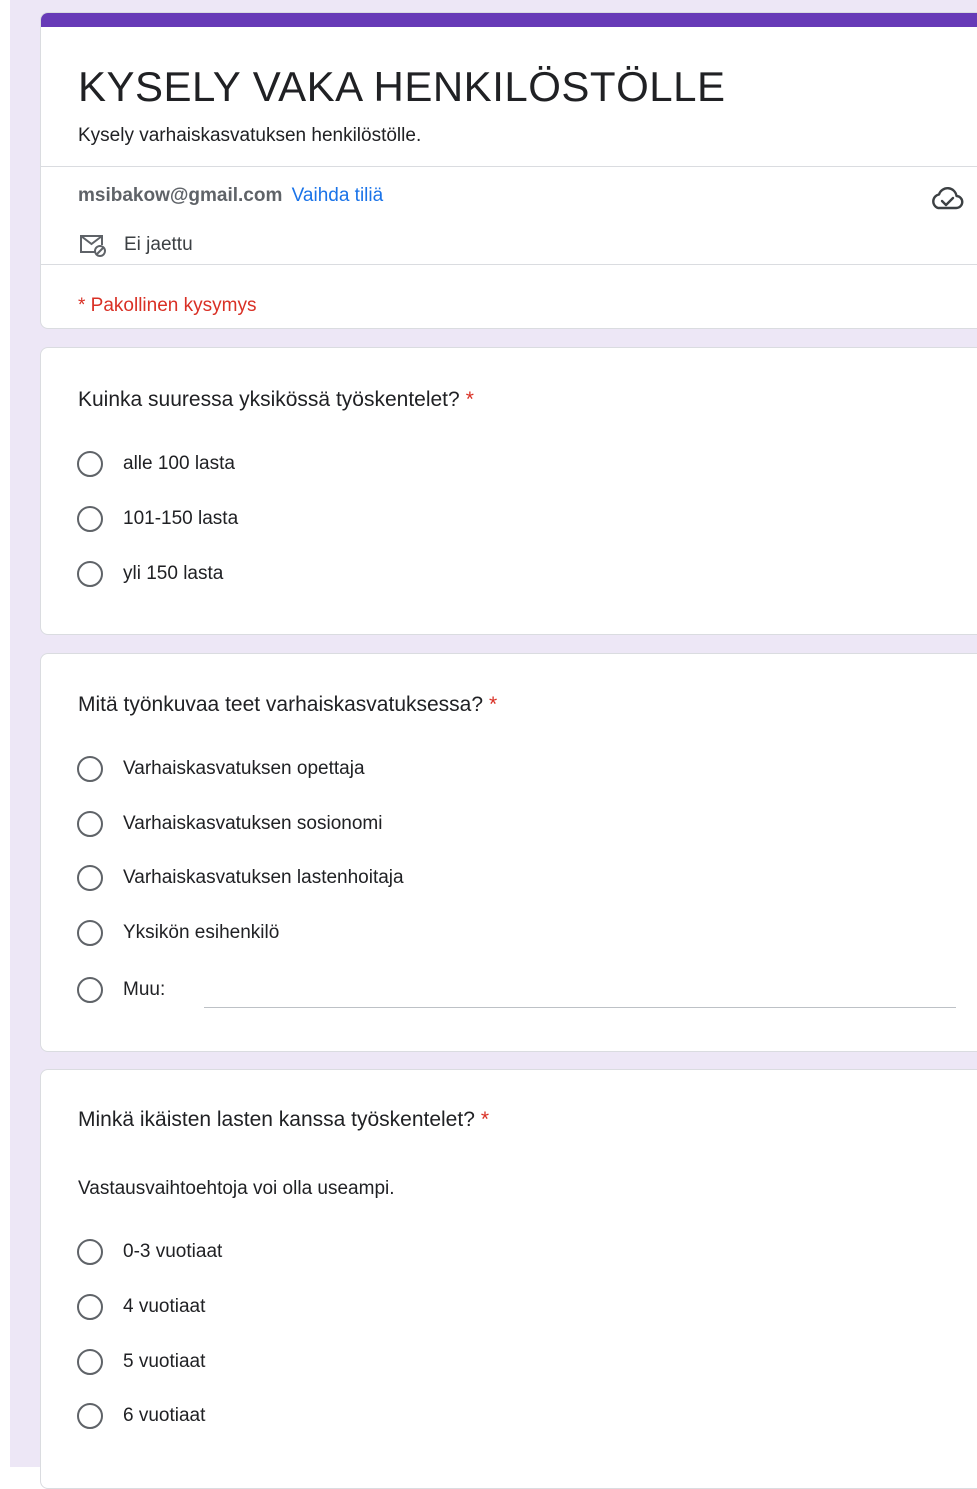 The height and width of the screenshot is (1489, 977). What do you see at coordinates (947, 199) in the screenshot?
I see `cloud-saved-icon` at bounding box center [947, 199].